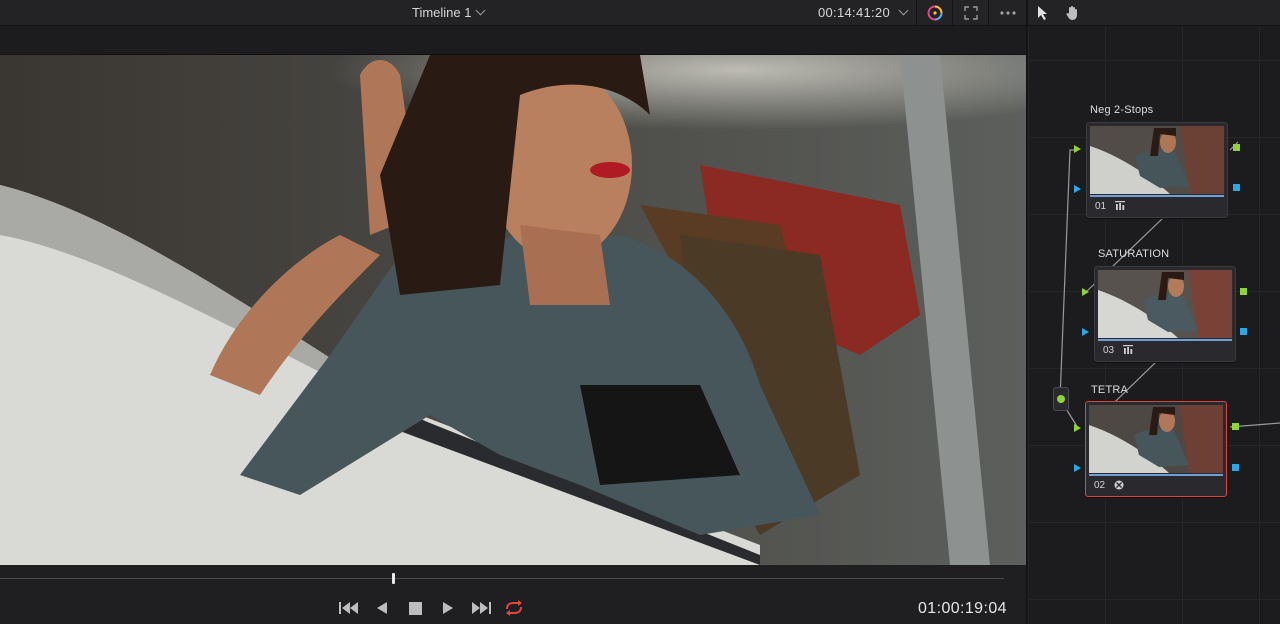 This screenshot has width=1280, height=624. Describe the element at coordinates (393, 578) in the screenshot. I see `playhead` at that location.